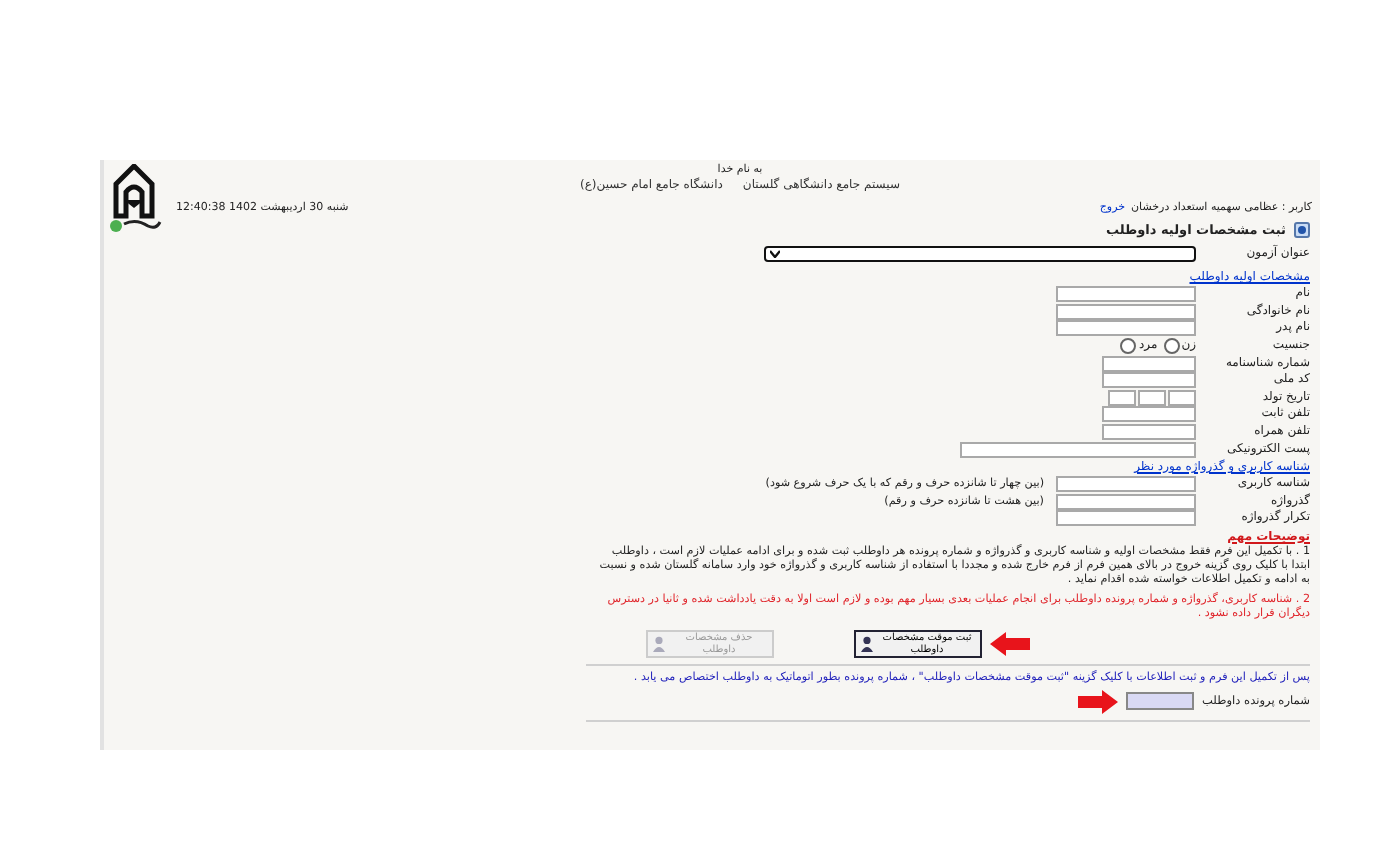  Describe the element at coordinates (1302, 230) in the screenshot. I see `form-icon` at that location.